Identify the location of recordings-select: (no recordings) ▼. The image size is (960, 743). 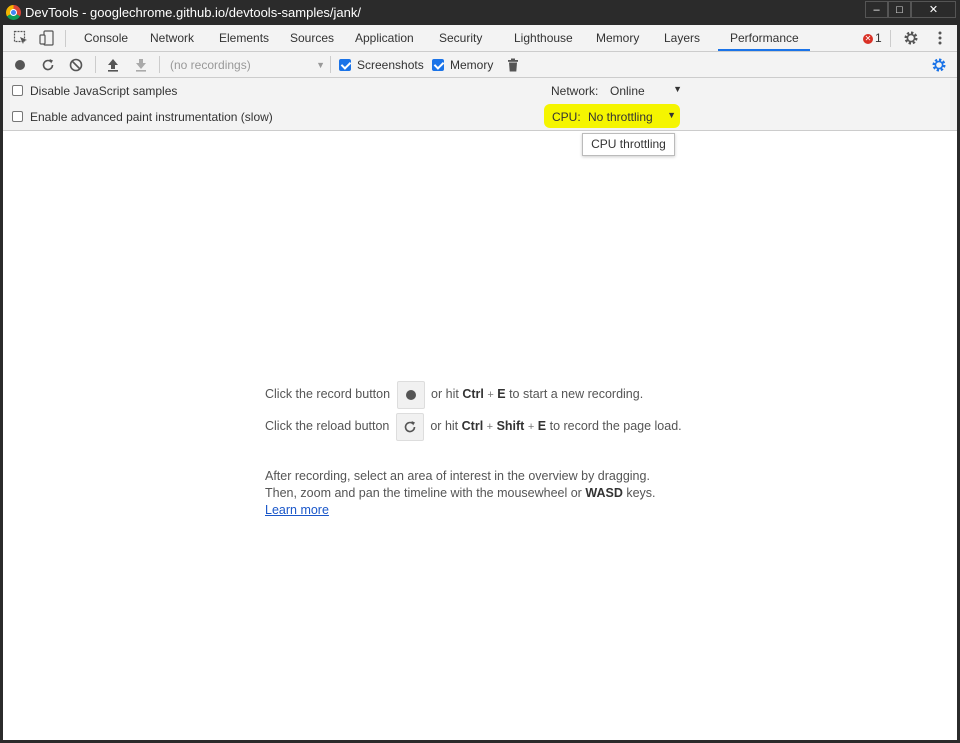
(245, 65).